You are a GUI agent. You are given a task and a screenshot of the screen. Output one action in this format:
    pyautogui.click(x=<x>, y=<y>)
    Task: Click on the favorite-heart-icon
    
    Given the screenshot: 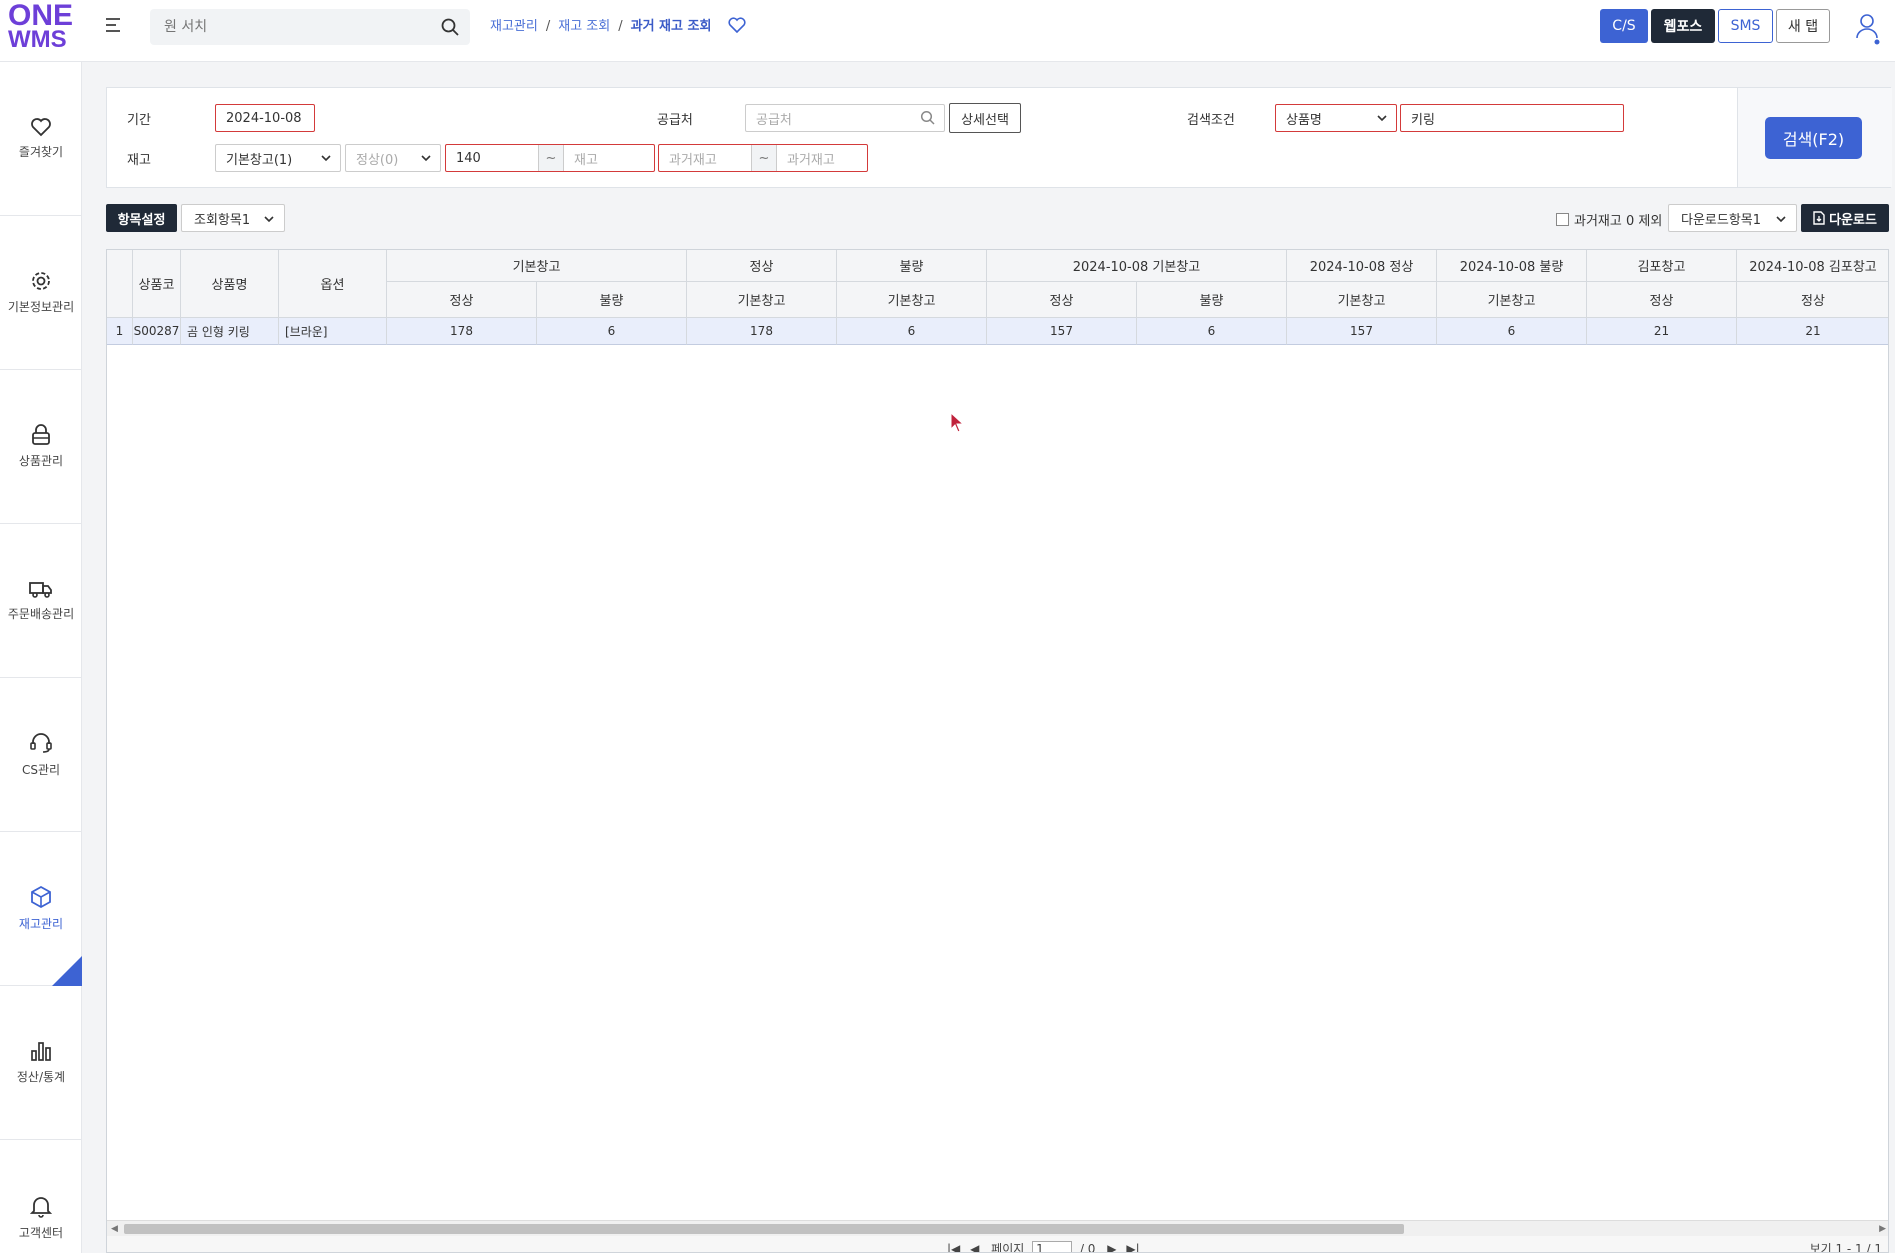 What is the action you would take?
    pyautogui.click(x=737, y=27)
    